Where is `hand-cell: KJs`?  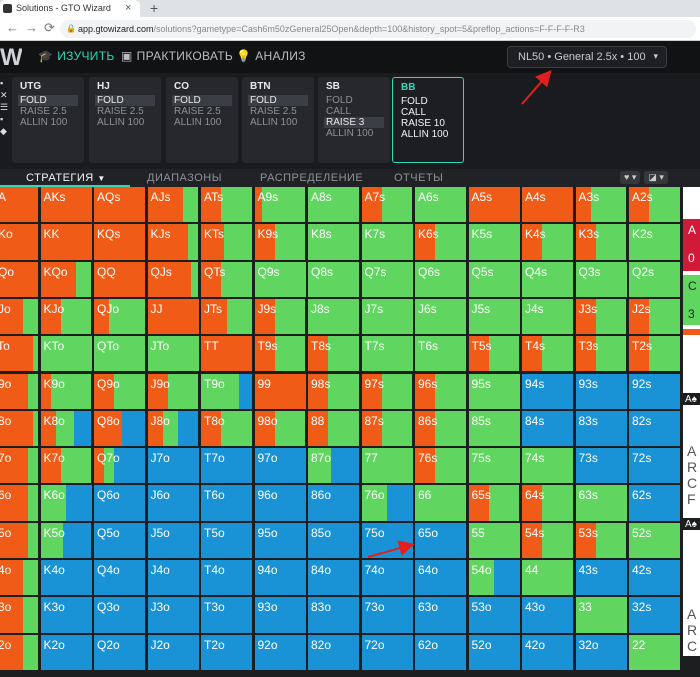 hand-cell: KJs is located at coordinates (173, 242).